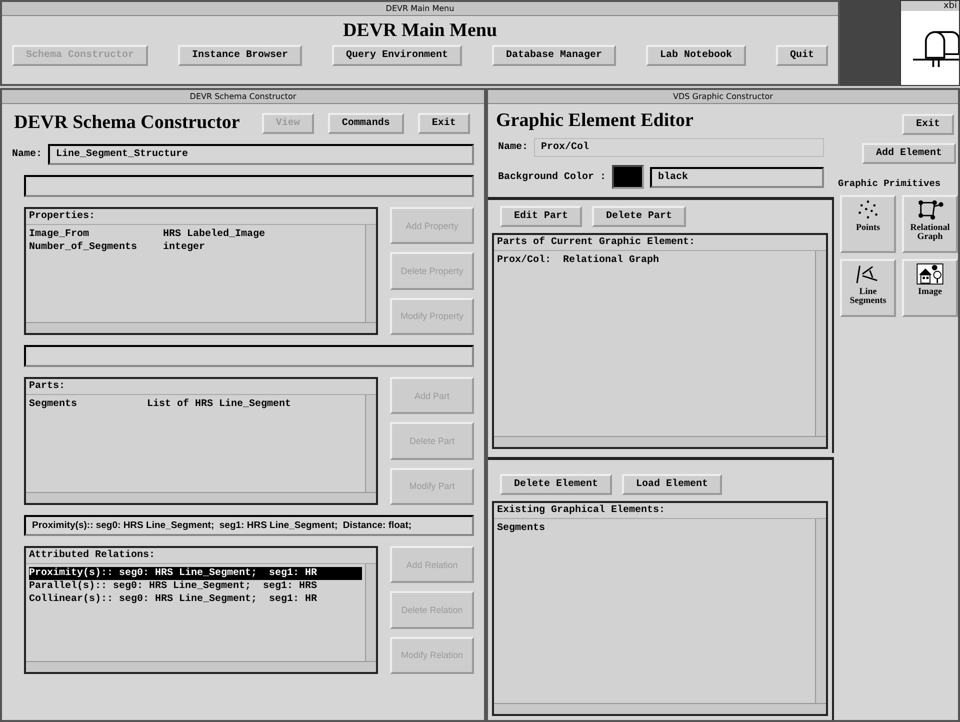  What do you see at coordinates (541, 216) in the screenshot?
I see `toolbar-button: Edit Part` at bounding box center [541, 216].